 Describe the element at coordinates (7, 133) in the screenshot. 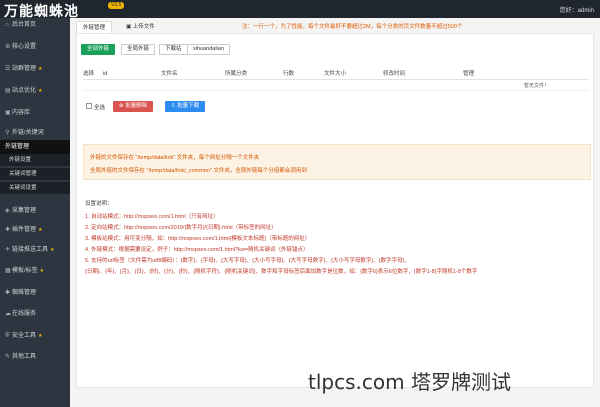

I see `link-icon: ⚲` at that location.